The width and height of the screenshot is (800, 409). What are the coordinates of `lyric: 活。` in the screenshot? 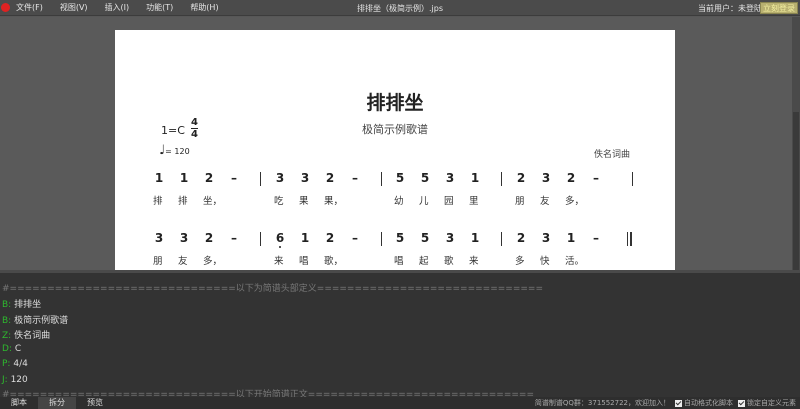 It's located at (575, 261).